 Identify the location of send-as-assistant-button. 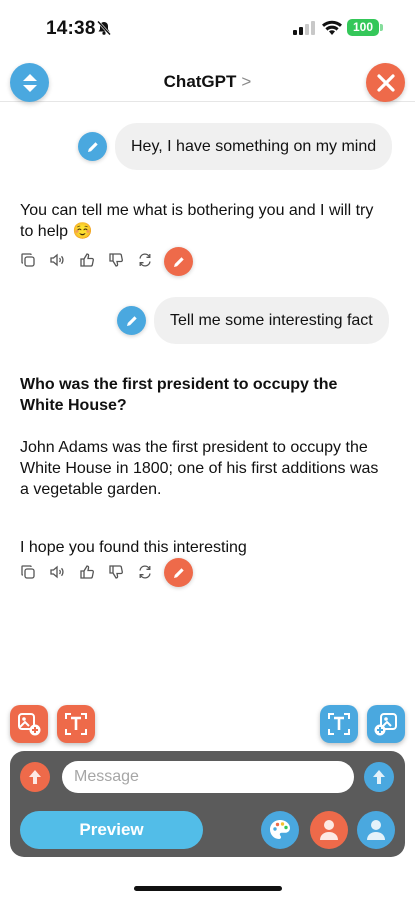
(35, 777).